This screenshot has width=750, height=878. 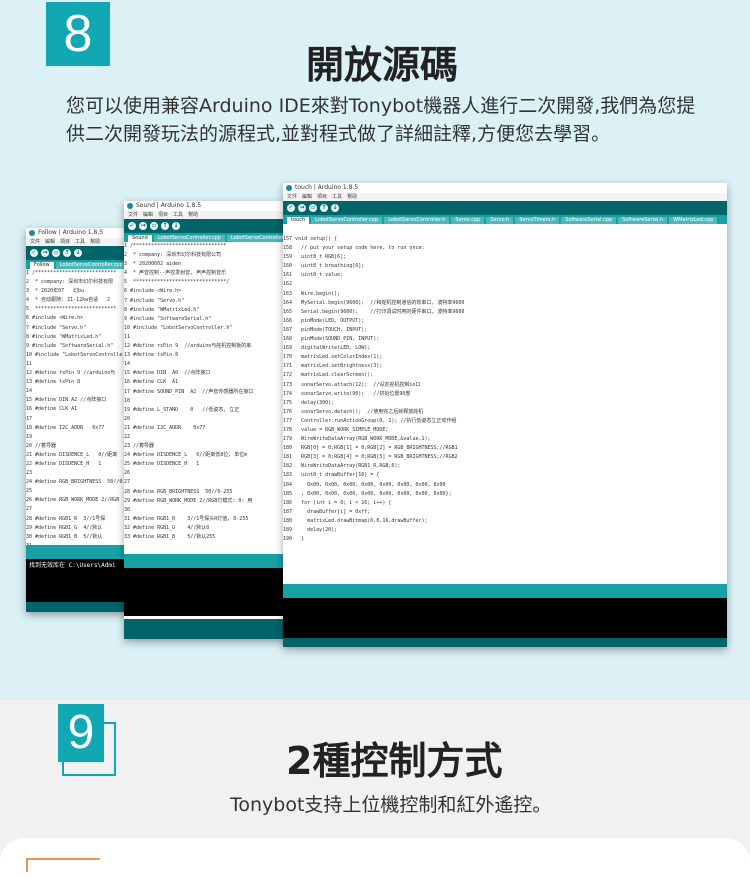 What do you see at coordinates (643, 220) in the screenshot?
I see `file-tab: SoftwareSerial.h` at bounding box center [643, 220].